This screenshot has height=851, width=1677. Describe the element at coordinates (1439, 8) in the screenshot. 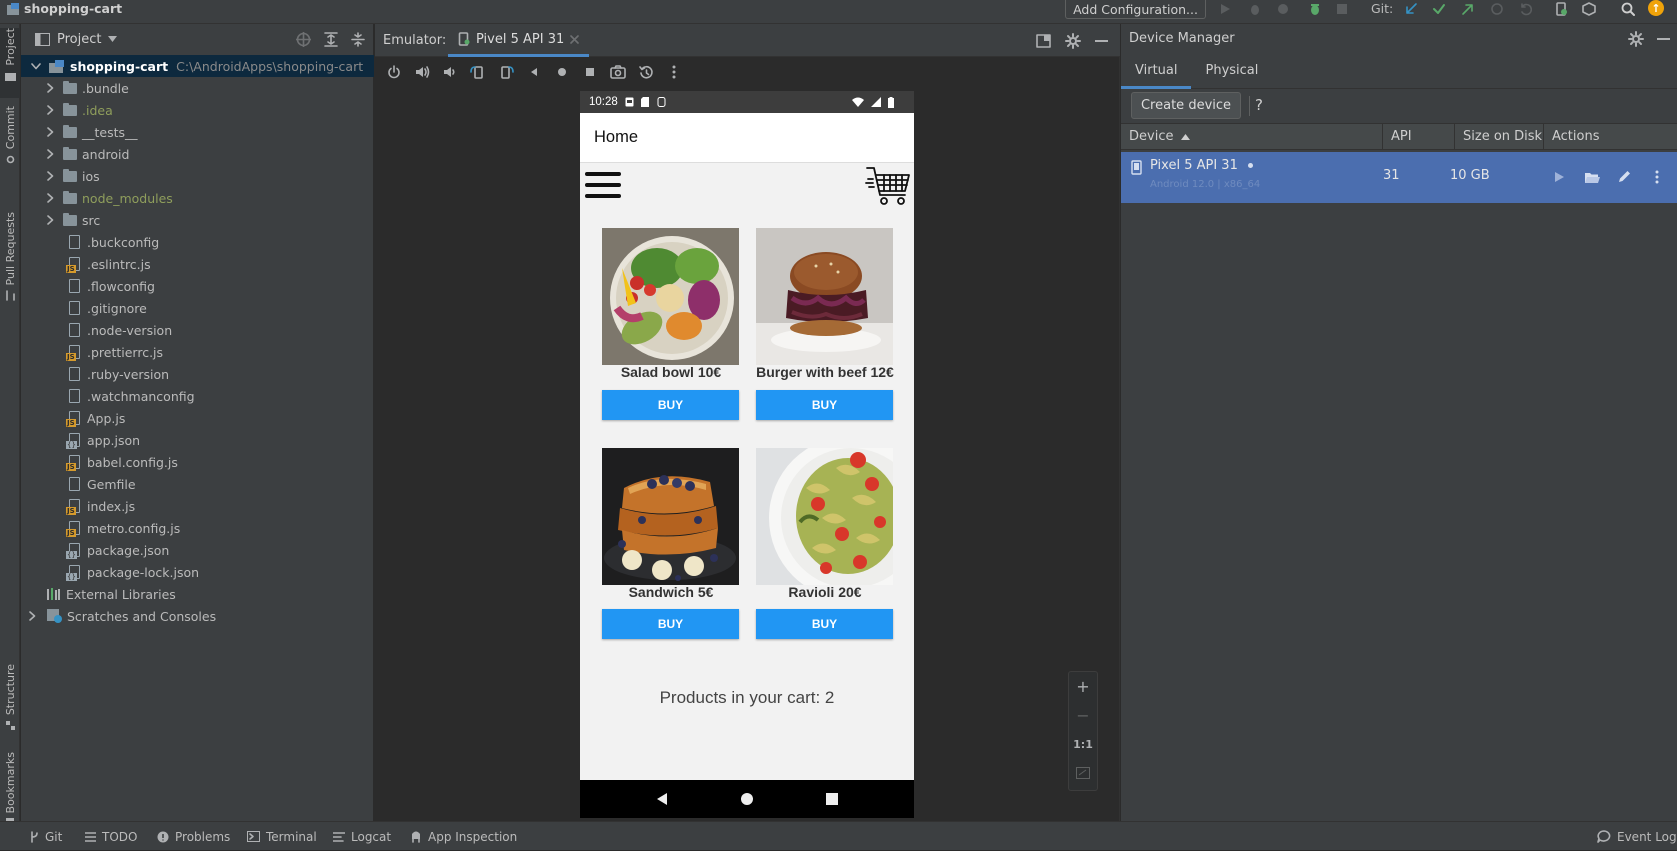

I see `git-commit-icon` at that location.